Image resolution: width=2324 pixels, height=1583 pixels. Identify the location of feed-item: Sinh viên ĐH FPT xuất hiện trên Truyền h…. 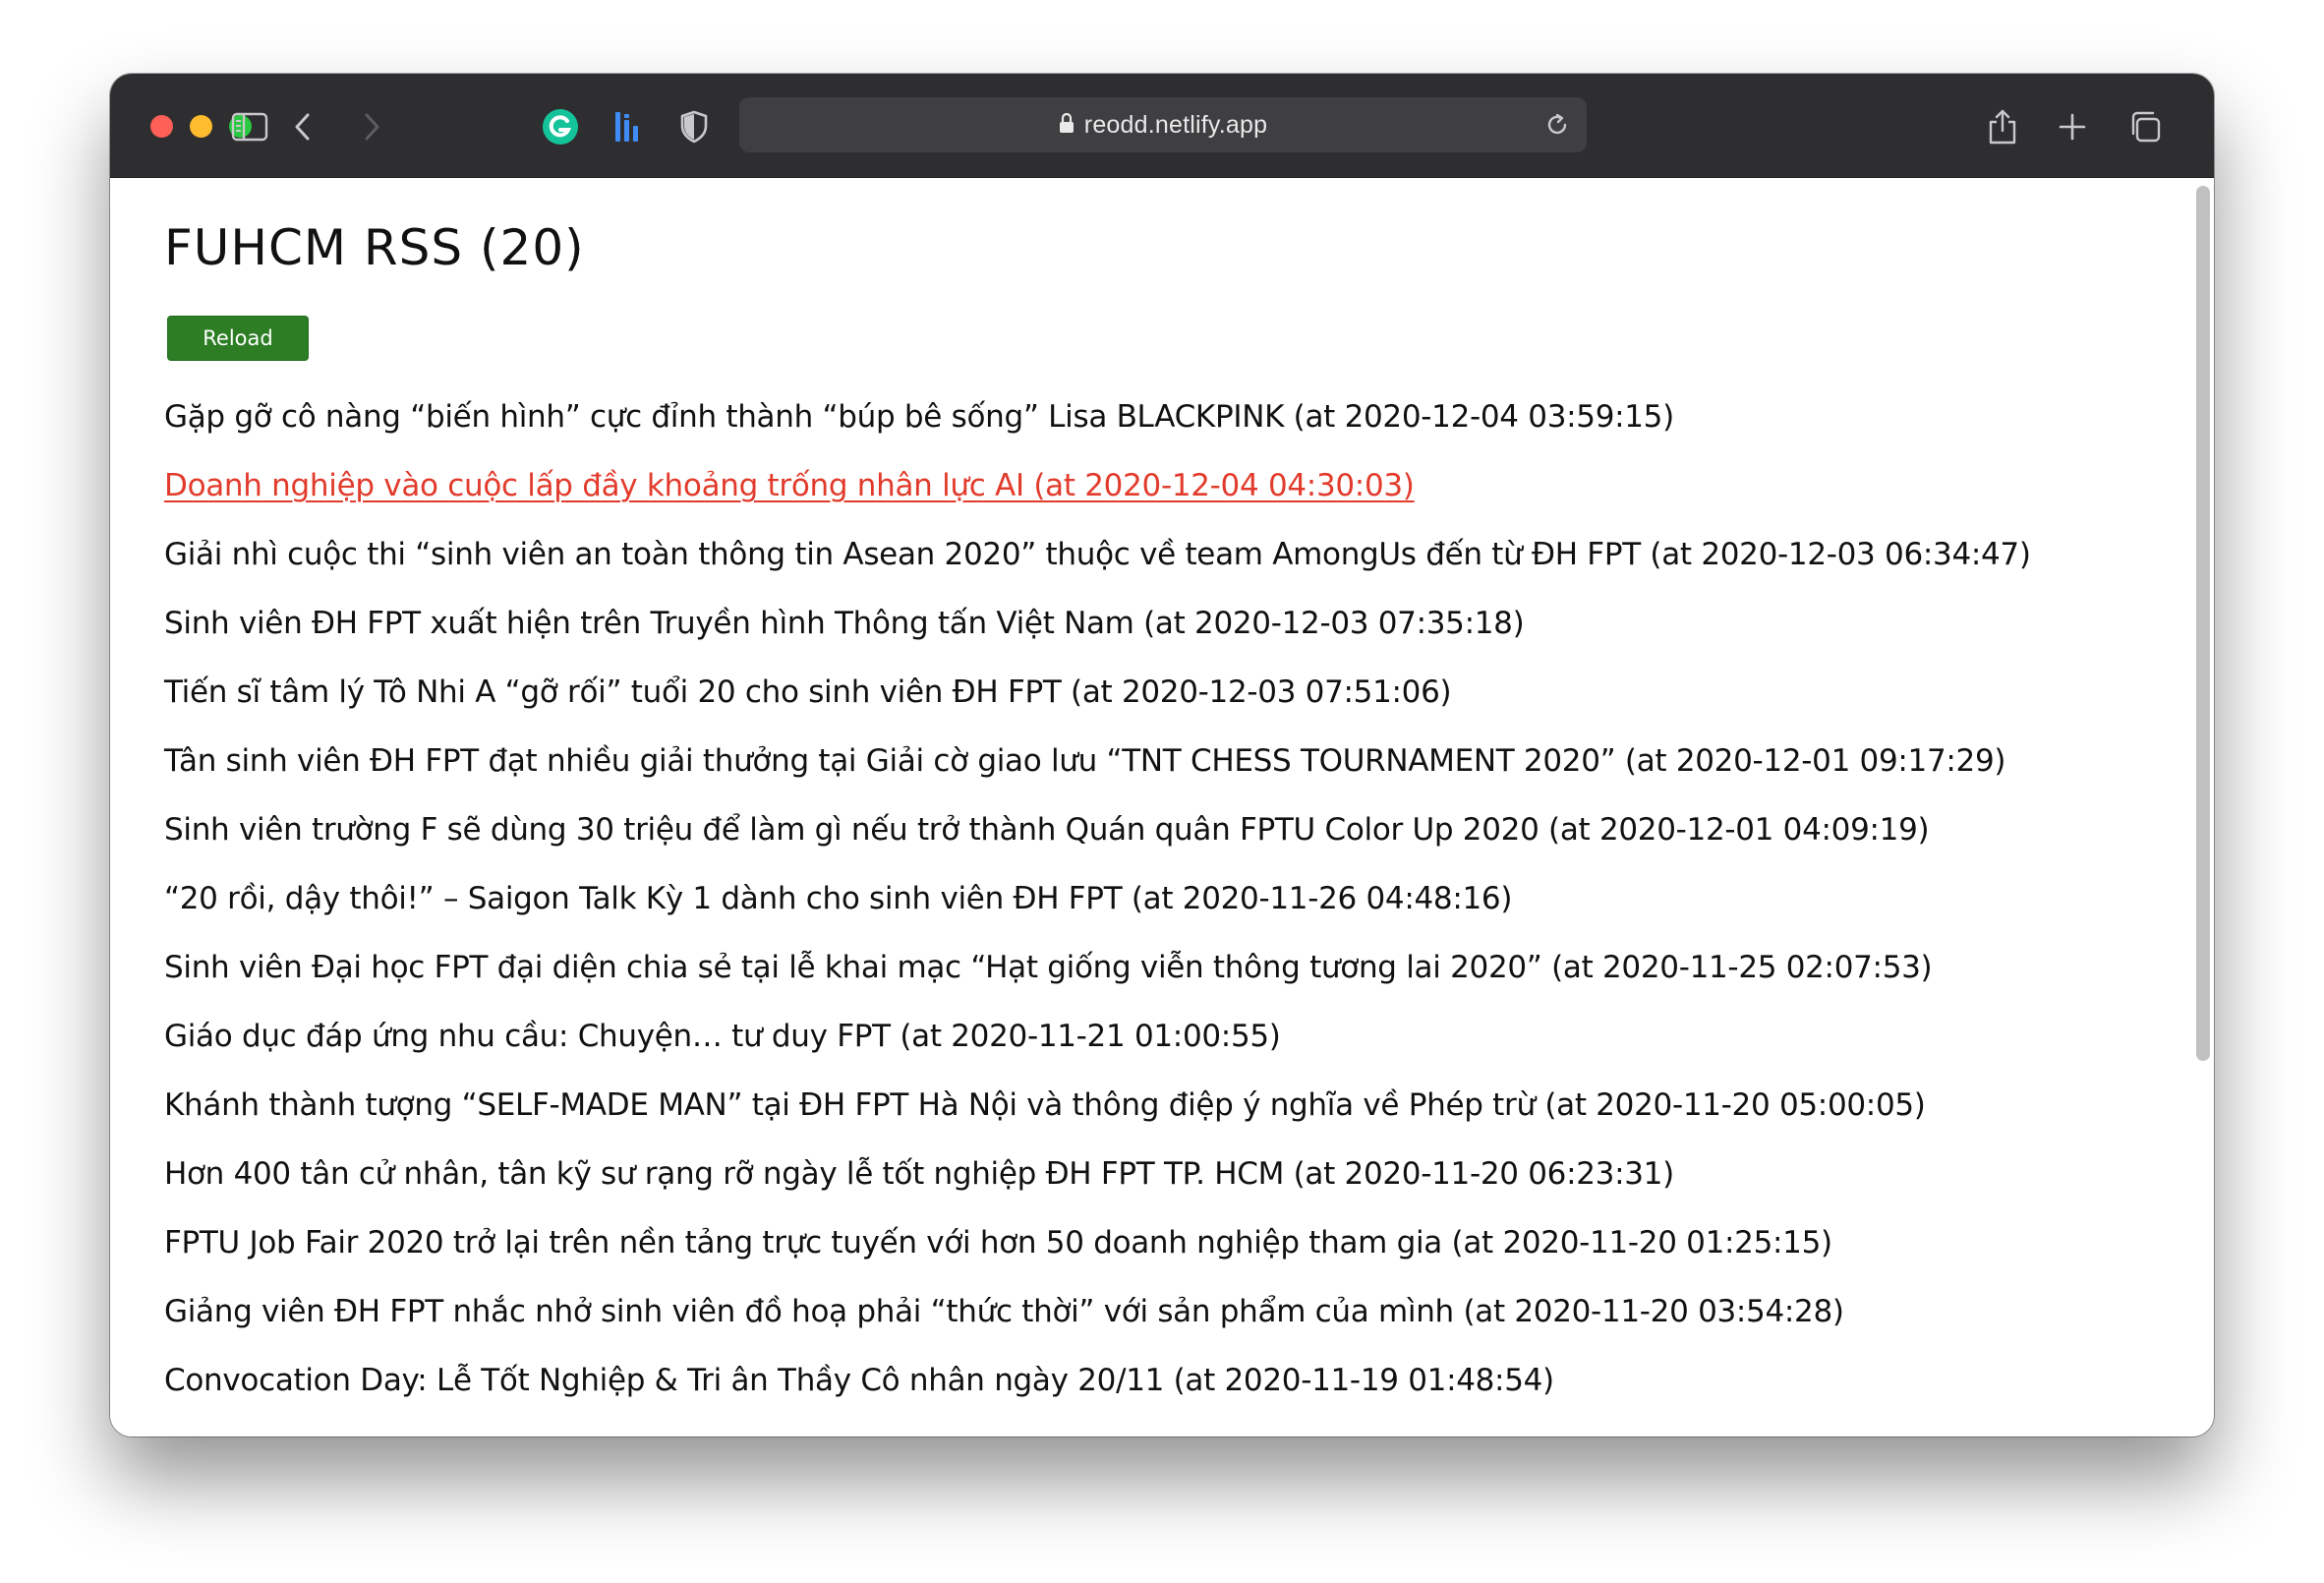
(1167, 623).